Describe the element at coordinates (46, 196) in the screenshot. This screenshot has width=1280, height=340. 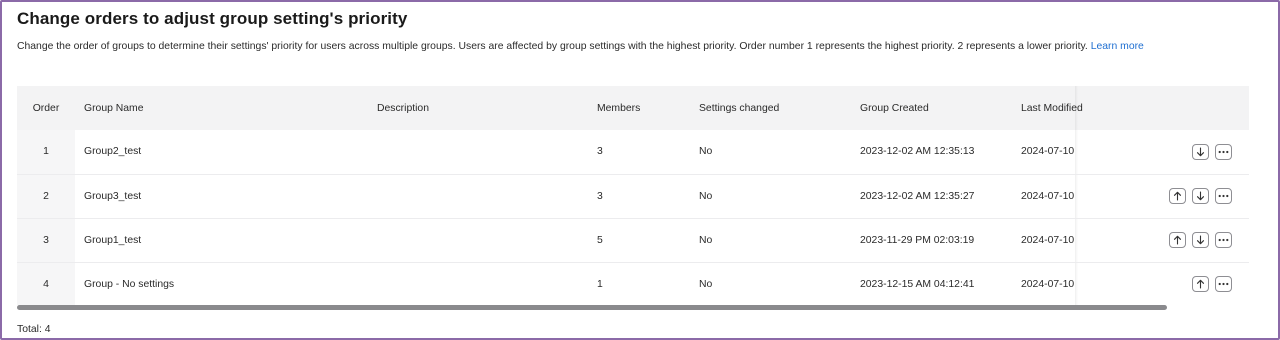
I see `cell-order: 2` at that location.